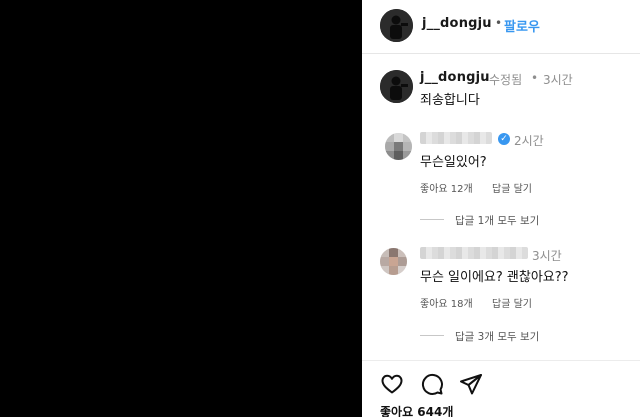 The image size is (640, 417). What do you see at coordinates (558, 79) in the screenshot?
I see `caption-time: 3시간` at bounding box center [558, 79].